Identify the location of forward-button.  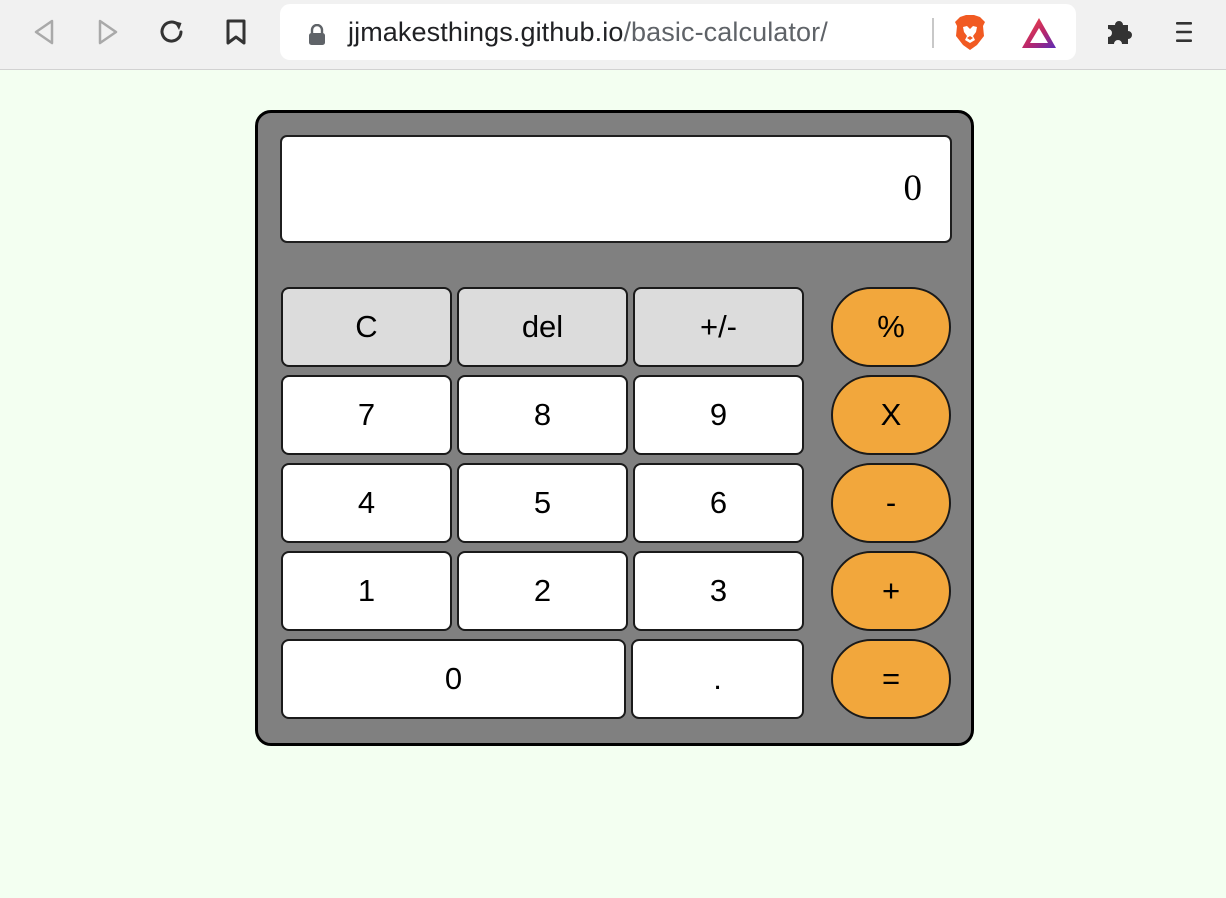
(108, 32).